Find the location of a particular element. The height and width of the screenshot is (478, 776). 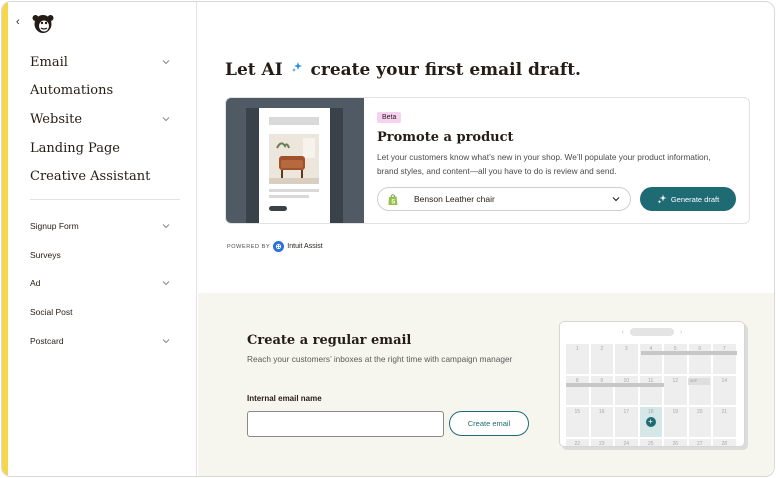

generate-draft-button: Generate draft is located at coordinates (688, 199).